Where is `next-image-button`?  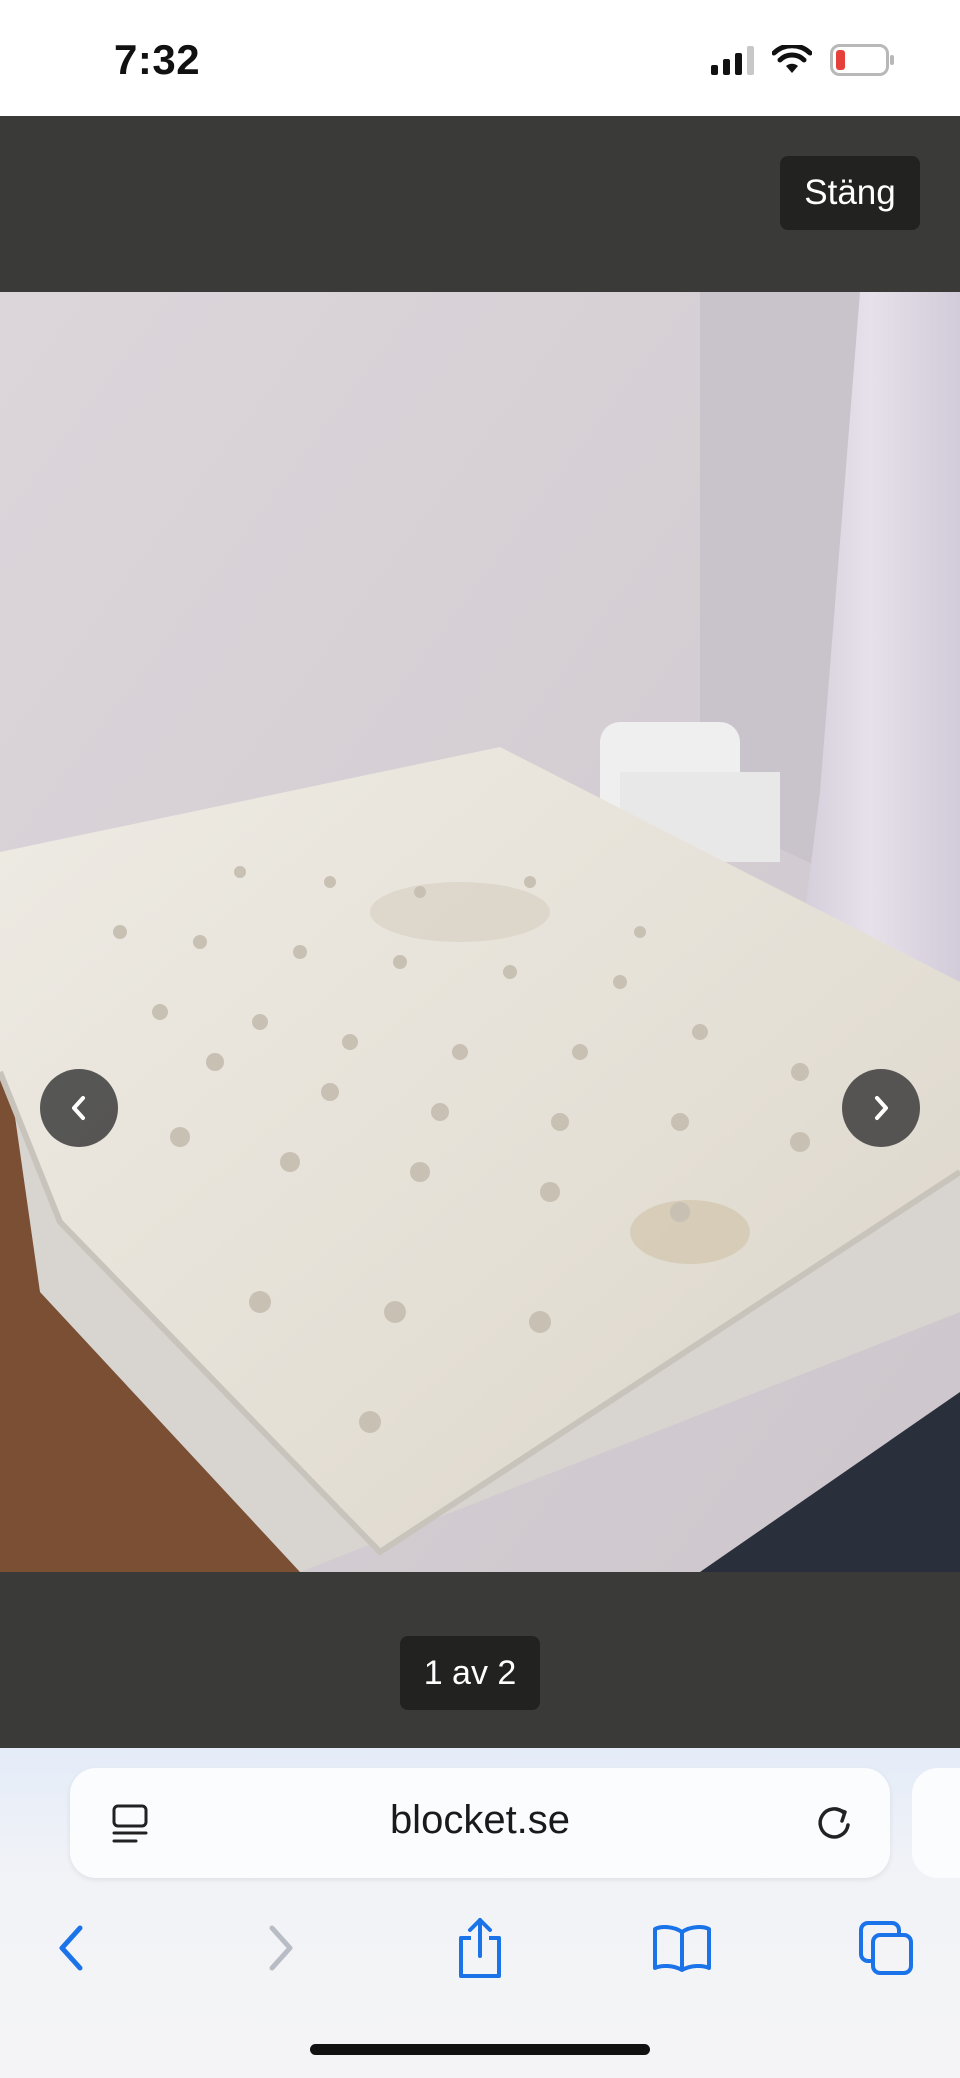
next-image-button is located at coordinates (881, 1108).